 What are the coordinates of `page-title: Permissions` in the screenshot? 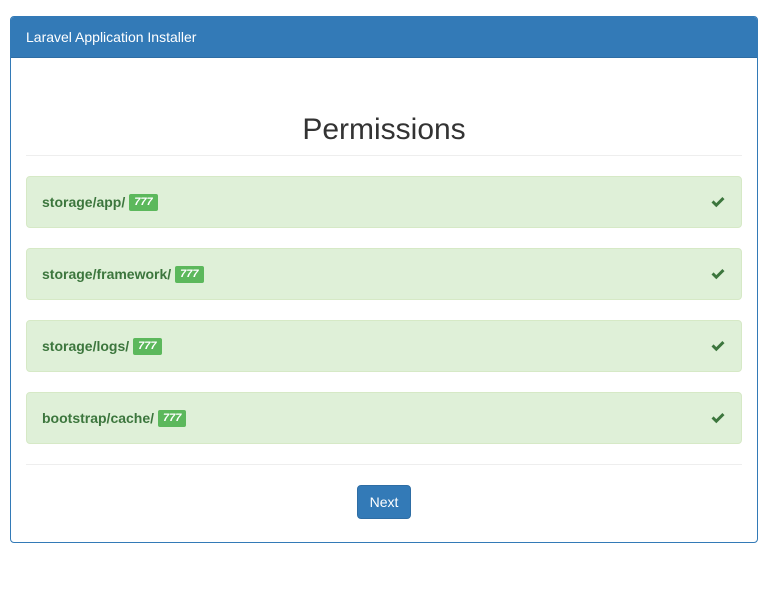 It's located at (384, 129).